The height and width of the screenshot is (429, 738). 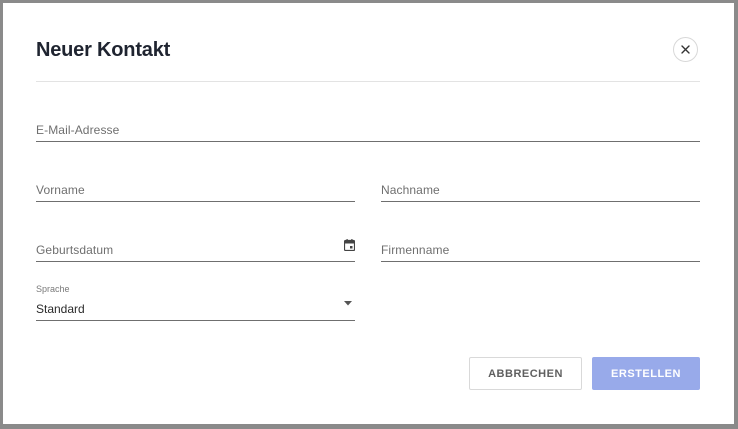 I want to click on lastname-field: Nachname, so click(x=540, y=188).